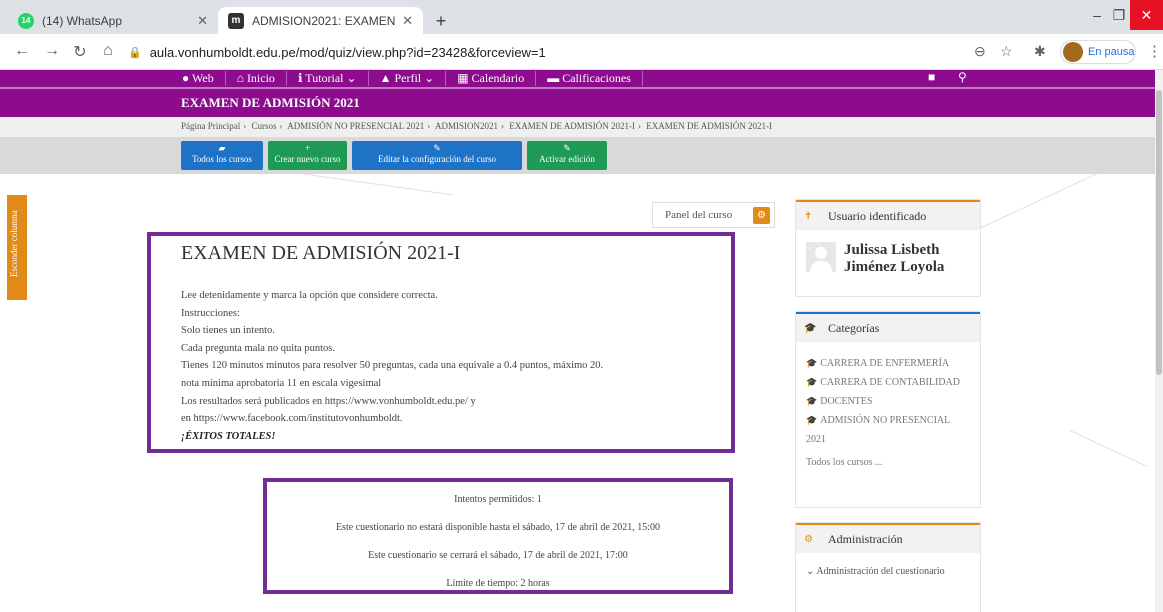 This screenshot has height=612, width=1163. I want to click on edit-mode-button: ✎ Activar edición, so click(567, 155).